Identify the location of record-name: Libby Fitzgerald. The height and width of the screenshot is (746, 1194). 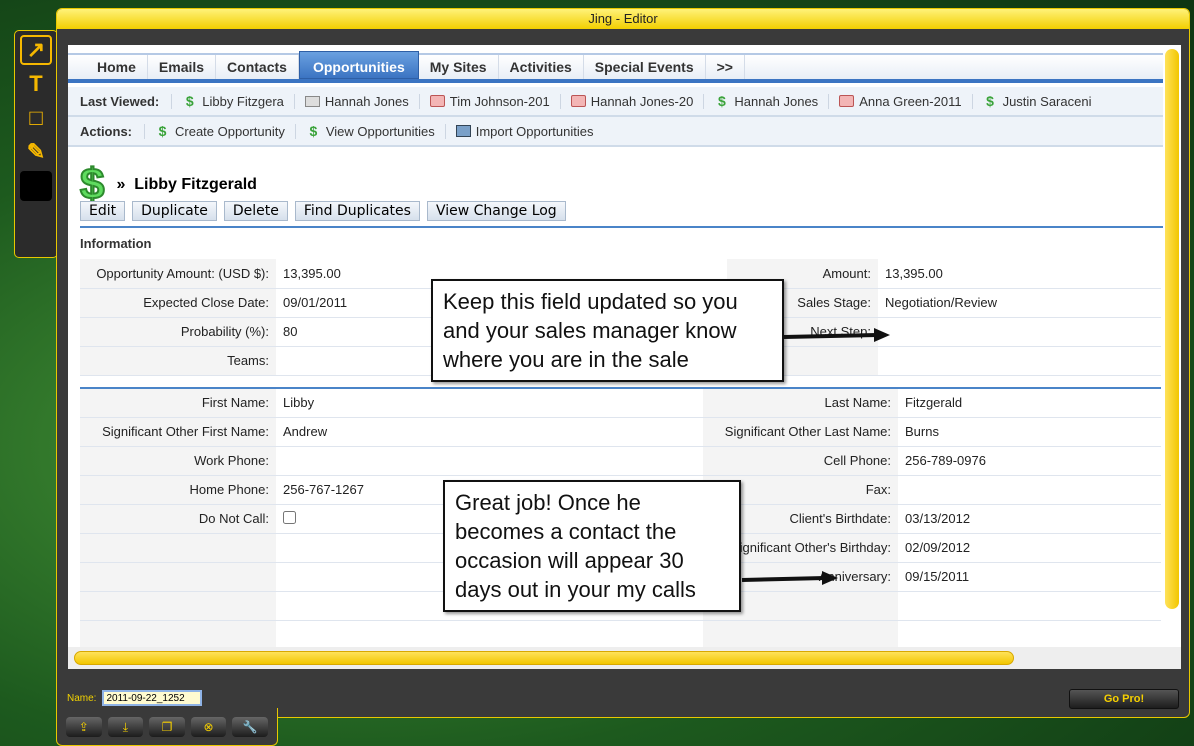
(195, 184).